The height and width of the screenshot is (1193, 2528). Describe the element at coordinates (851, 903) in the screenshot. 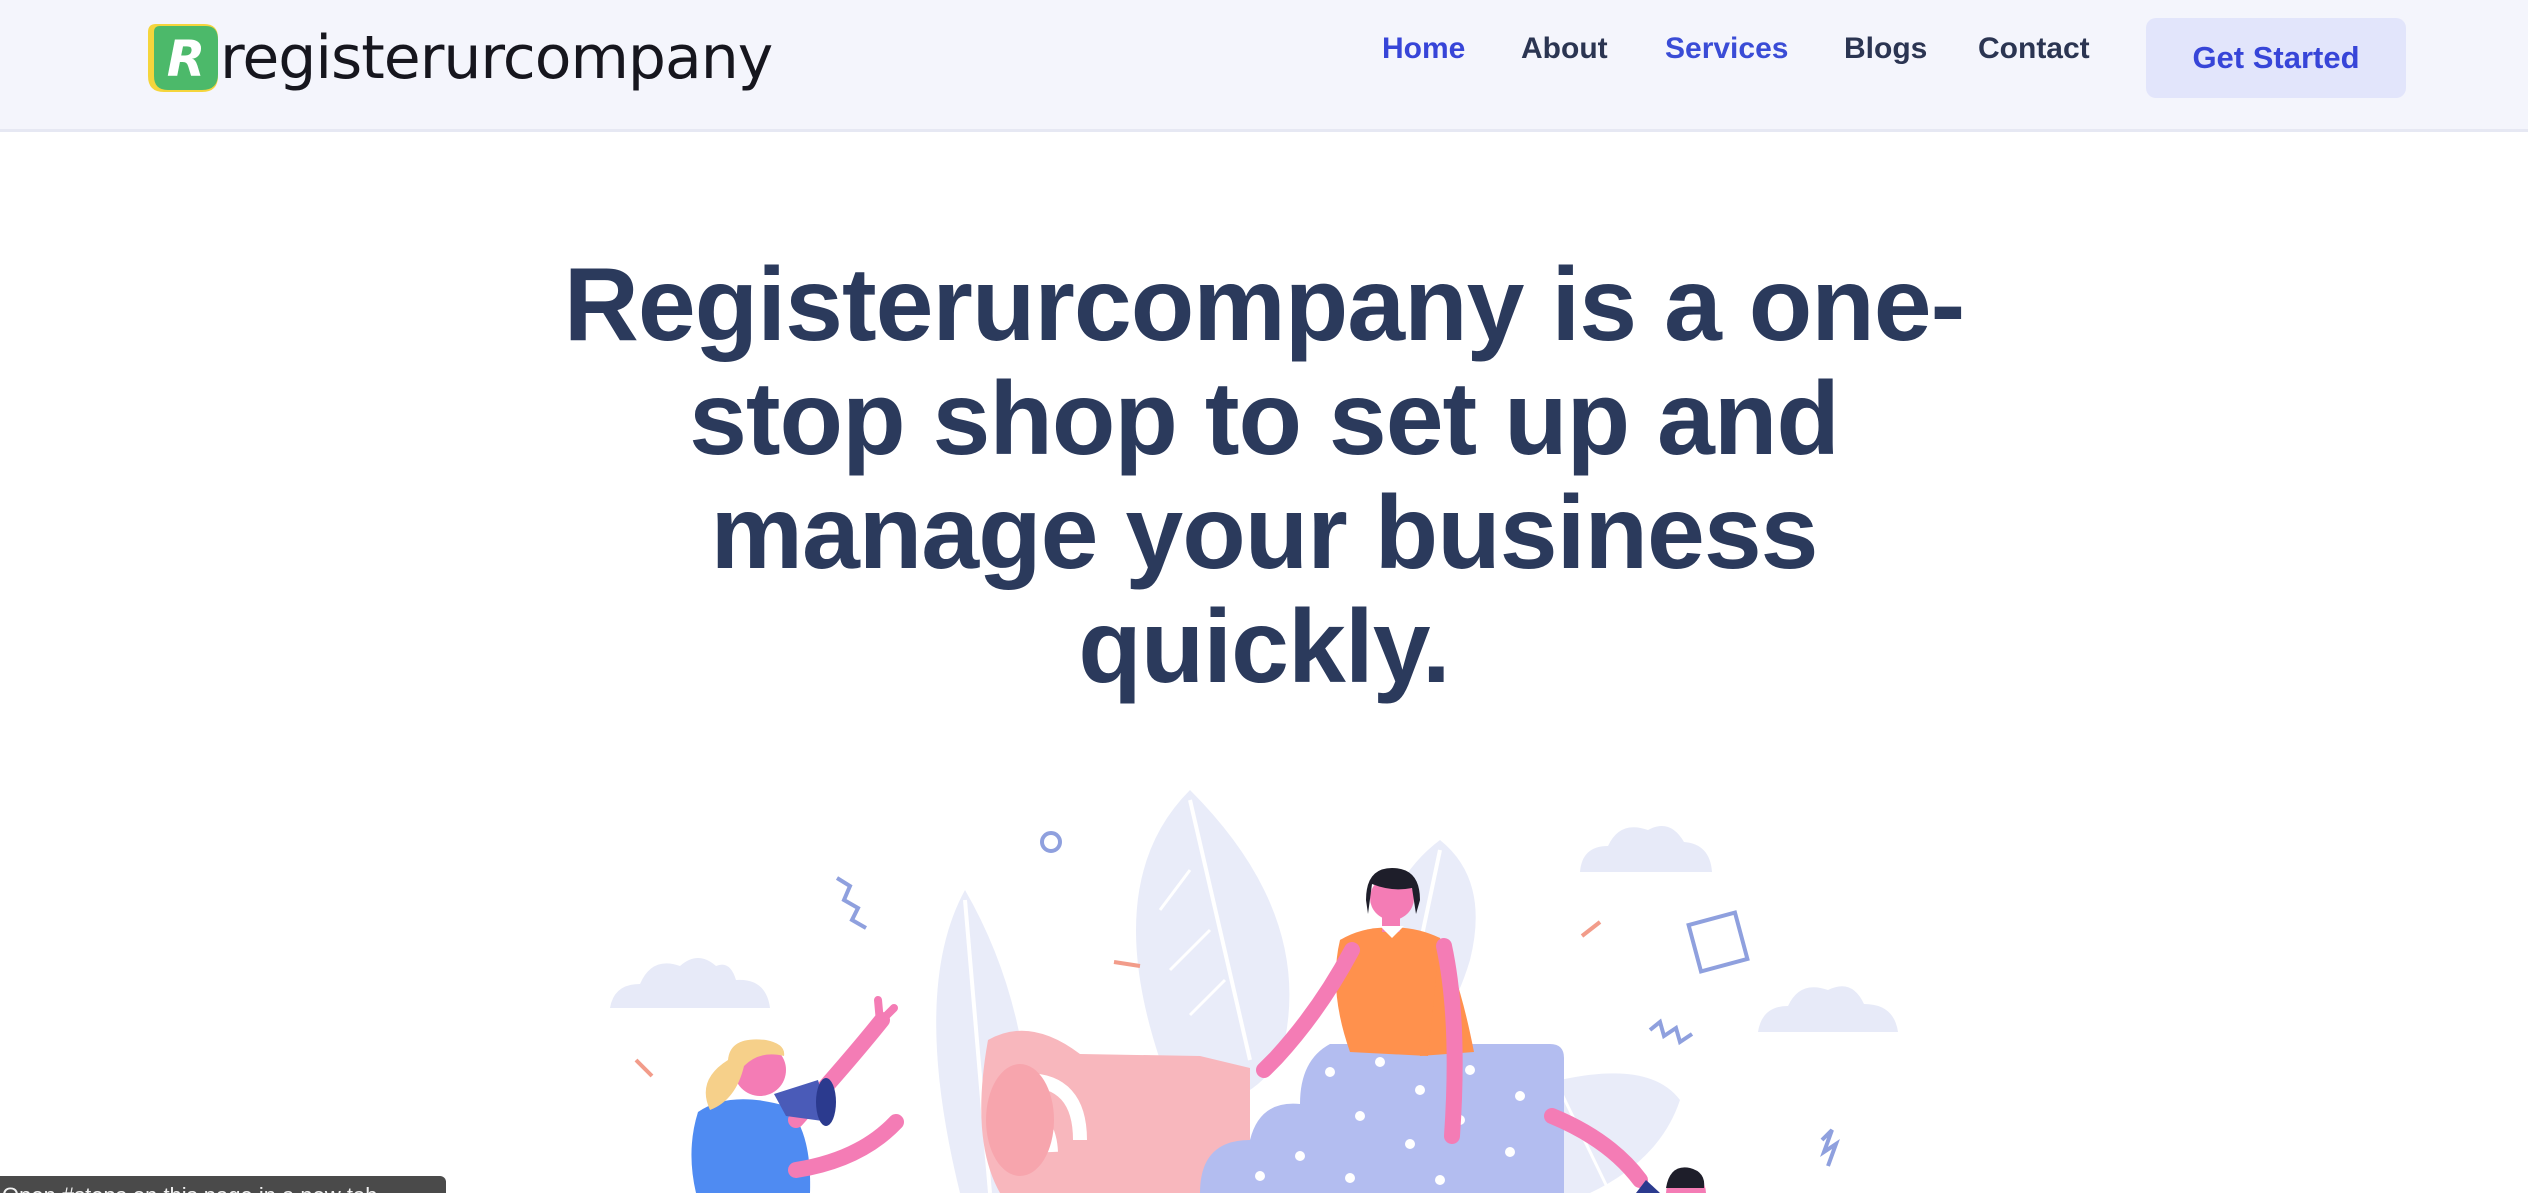

I see `squiggle-left-icon` at that location.